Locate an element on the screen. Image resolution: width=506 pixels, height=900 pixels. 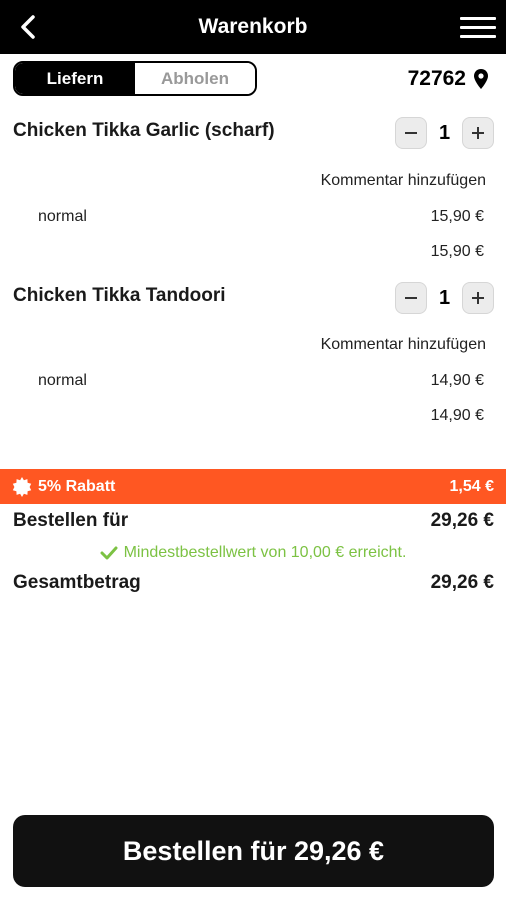
page-title: Warenkorb is located at coordinates (253, 26).